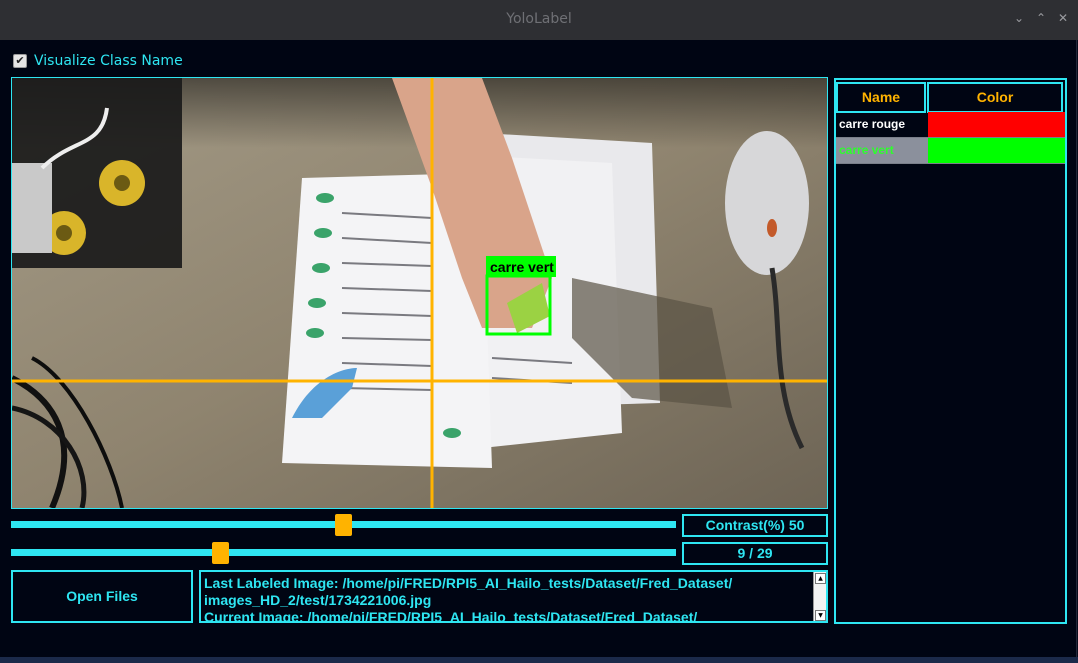 Image resolution: width=1078 pixels, height=663 pixels. I want to click on robot-board, so click(32, 208).